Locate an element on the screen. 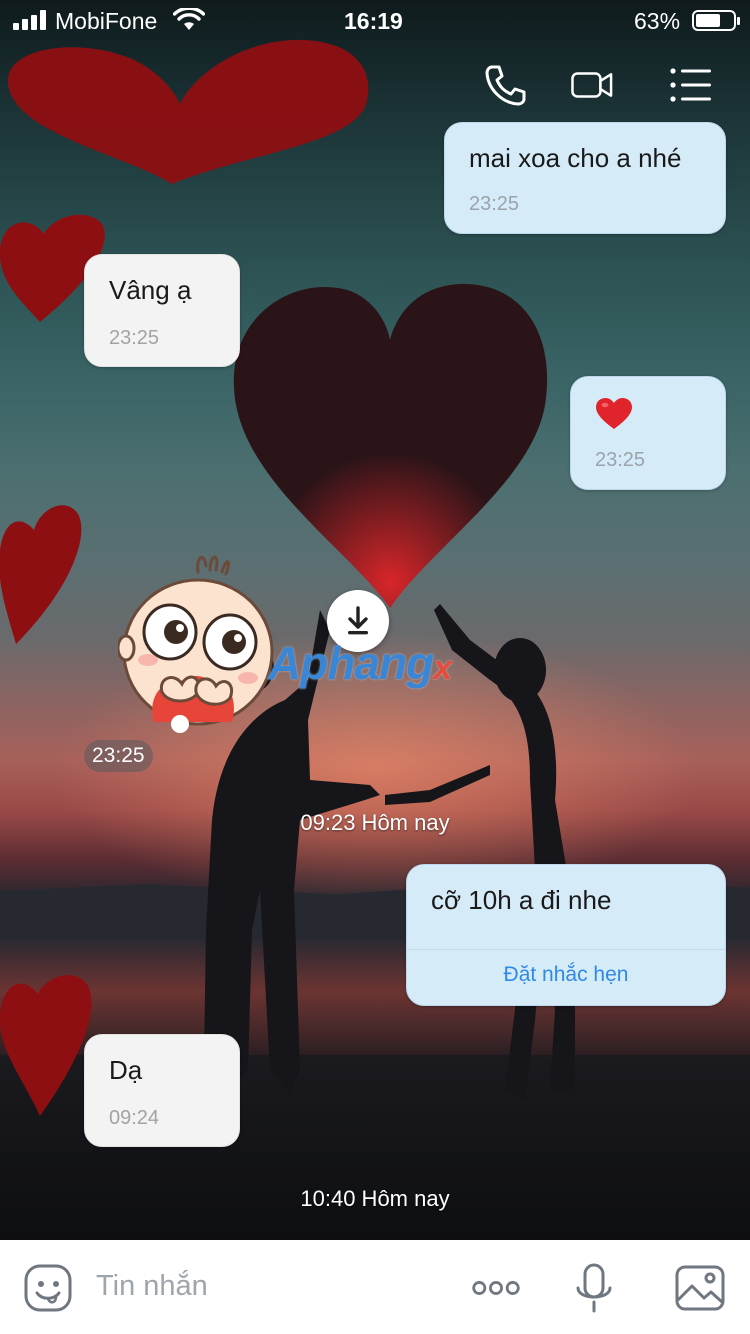 This screenshot has height=1334, width=750. message-text: Dạ is located at coordinates (126, 1070).